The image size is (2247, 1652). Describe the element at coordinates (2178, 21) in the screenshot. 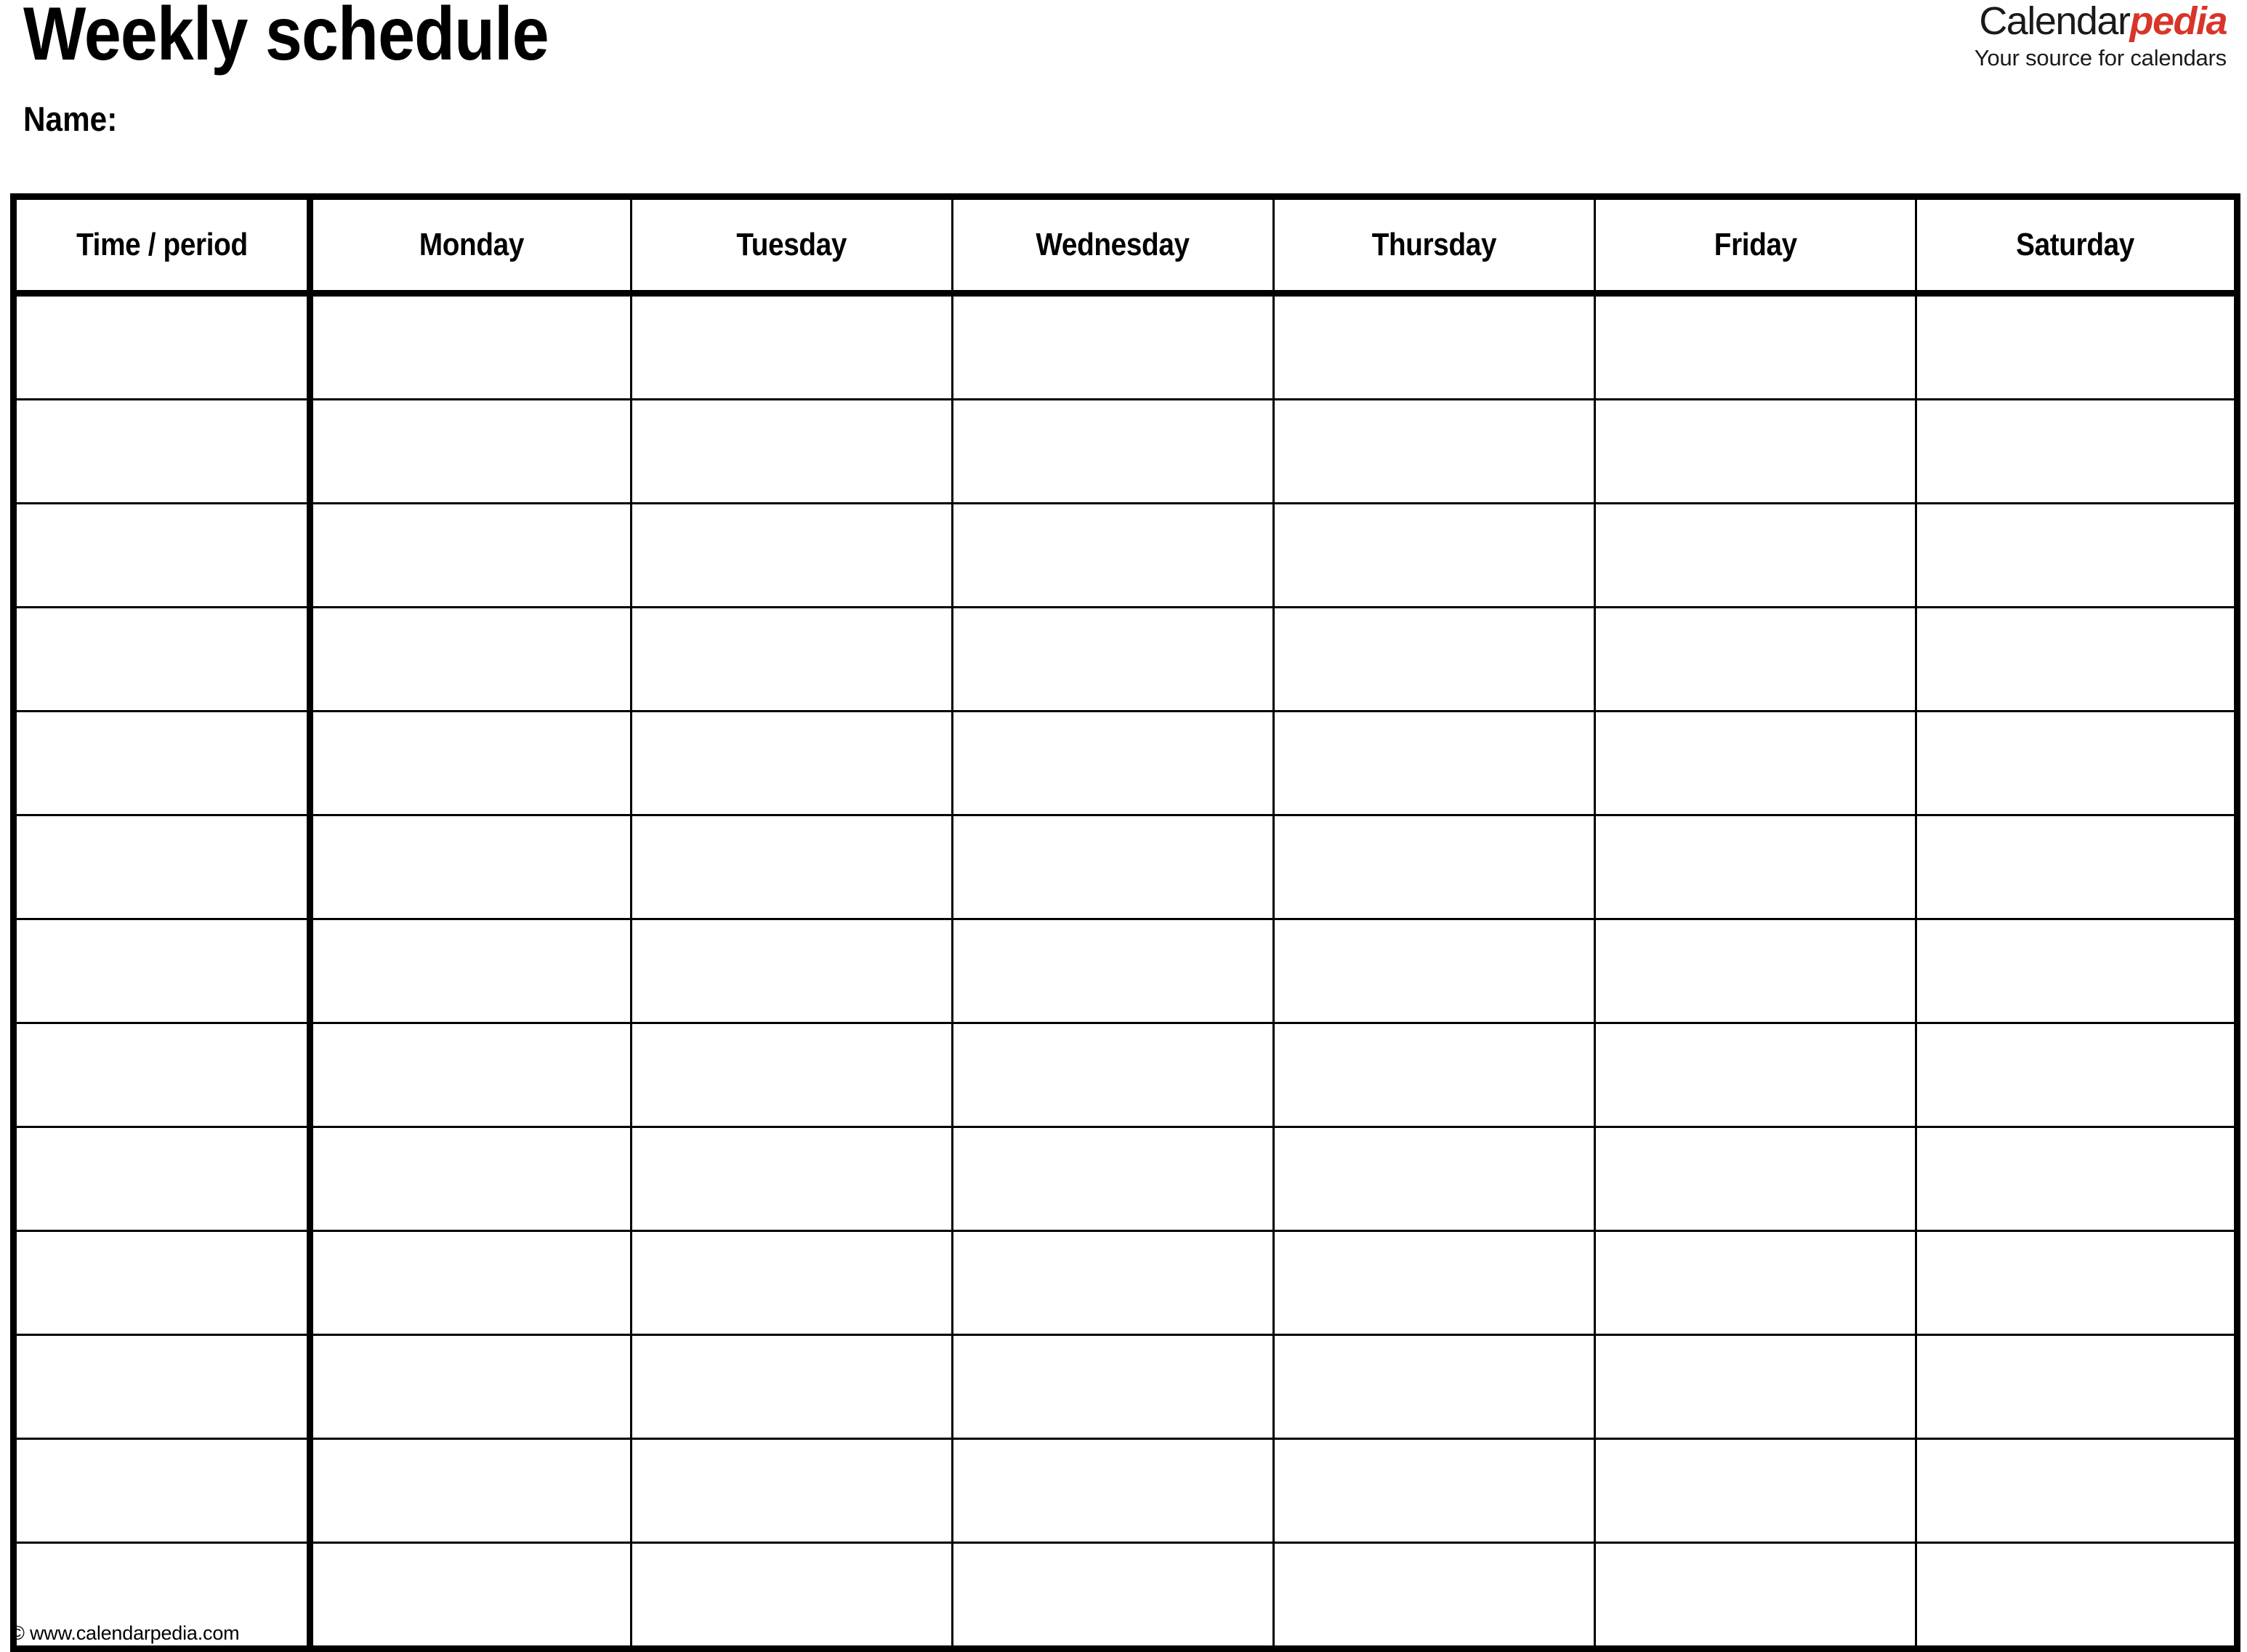

I see `brand-name-accent: pedia` at that location.